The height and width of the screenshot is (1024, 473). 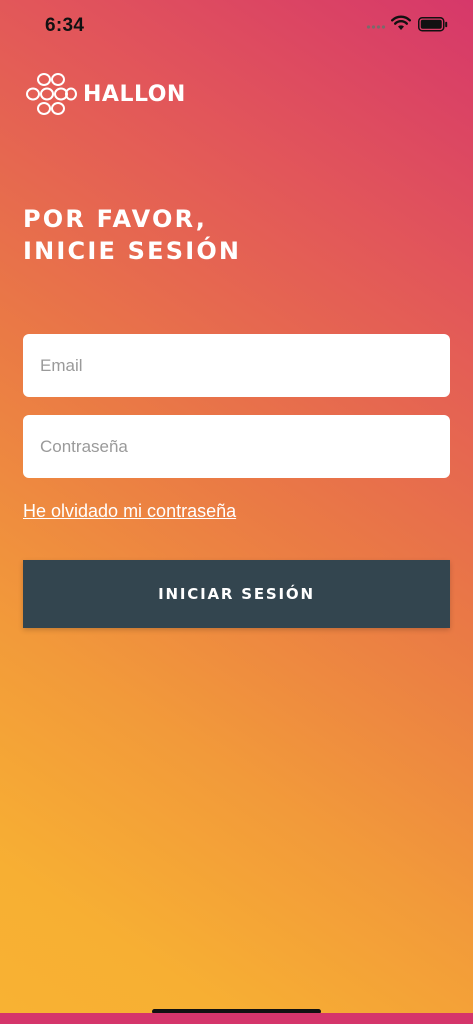 I want to click on status-bar: 6:34, so click(x=236, y=25).